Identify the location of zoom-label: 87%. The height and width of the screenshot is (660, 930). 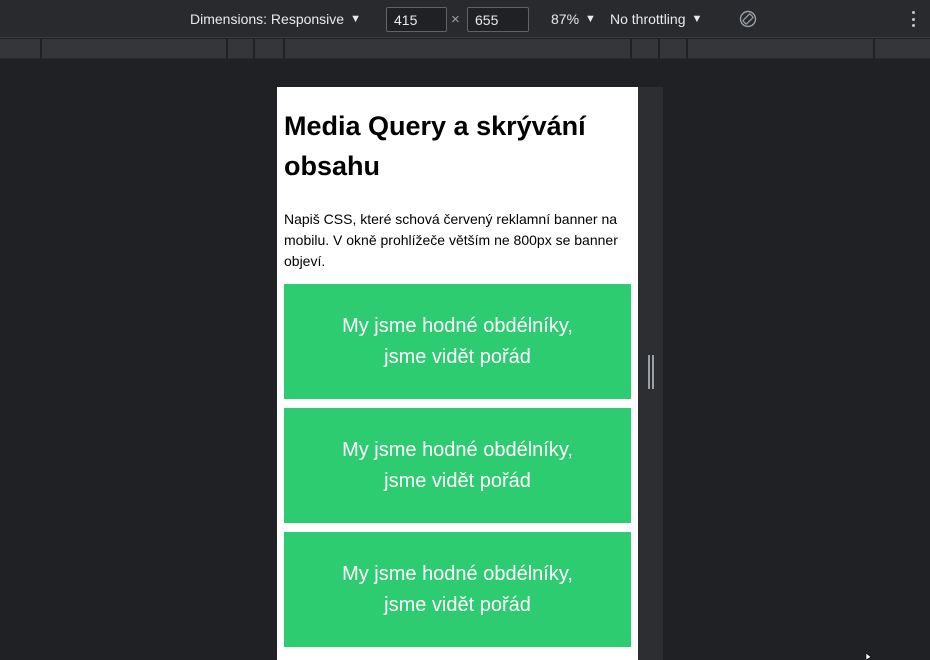
(565, 19).